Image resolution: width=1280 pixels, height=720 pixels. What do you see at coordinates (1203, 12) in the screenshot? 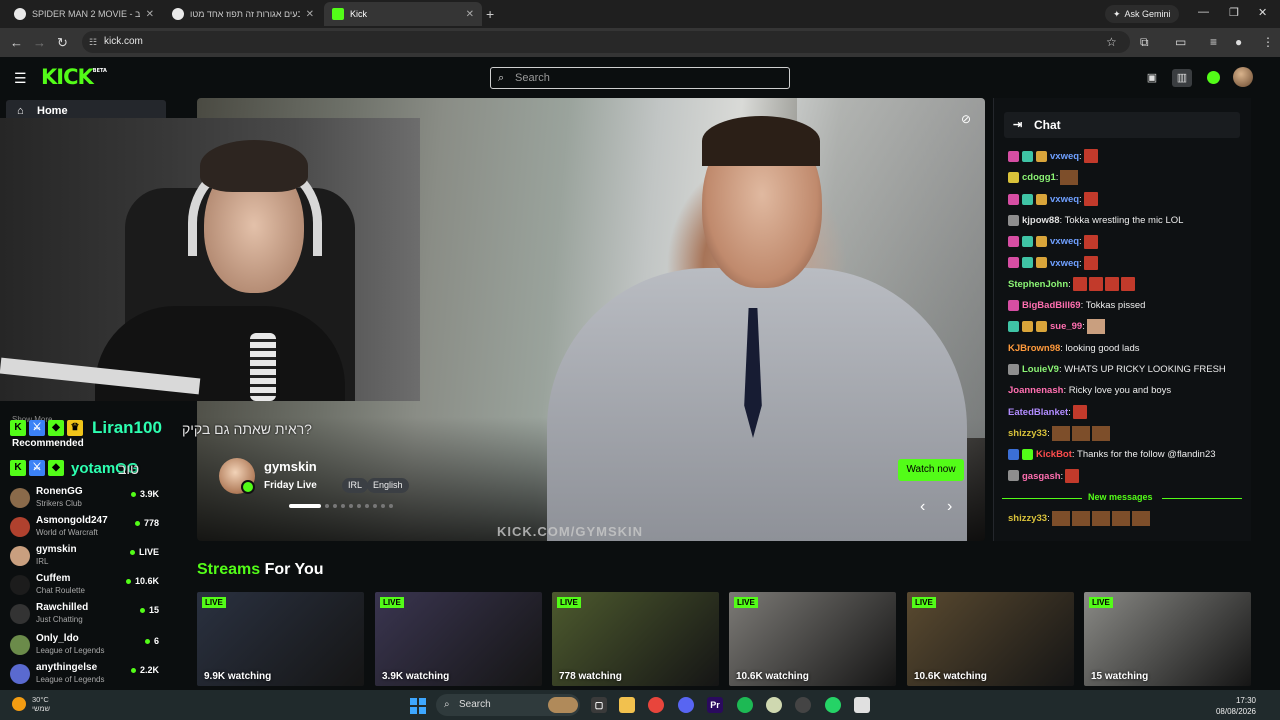
I see `minimize-icon: —` at bounding box center [1203, 12].